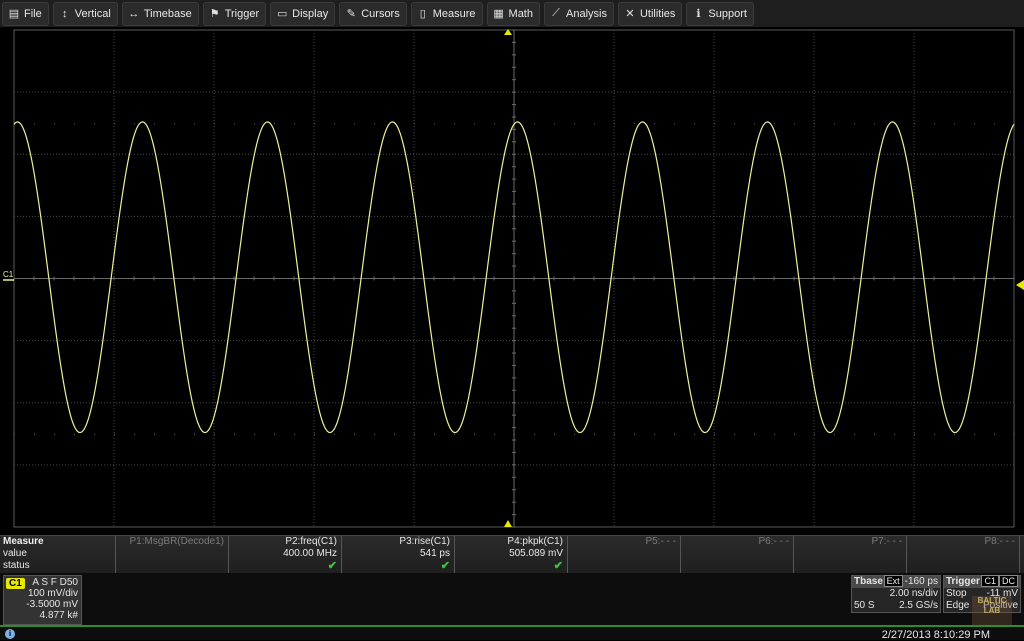 The height and width of the screenshot is (641, 1024). Describe the element at coordinates (992, 600) in the screenshot. I see `watermark-line-1: BALTIC` at that location.